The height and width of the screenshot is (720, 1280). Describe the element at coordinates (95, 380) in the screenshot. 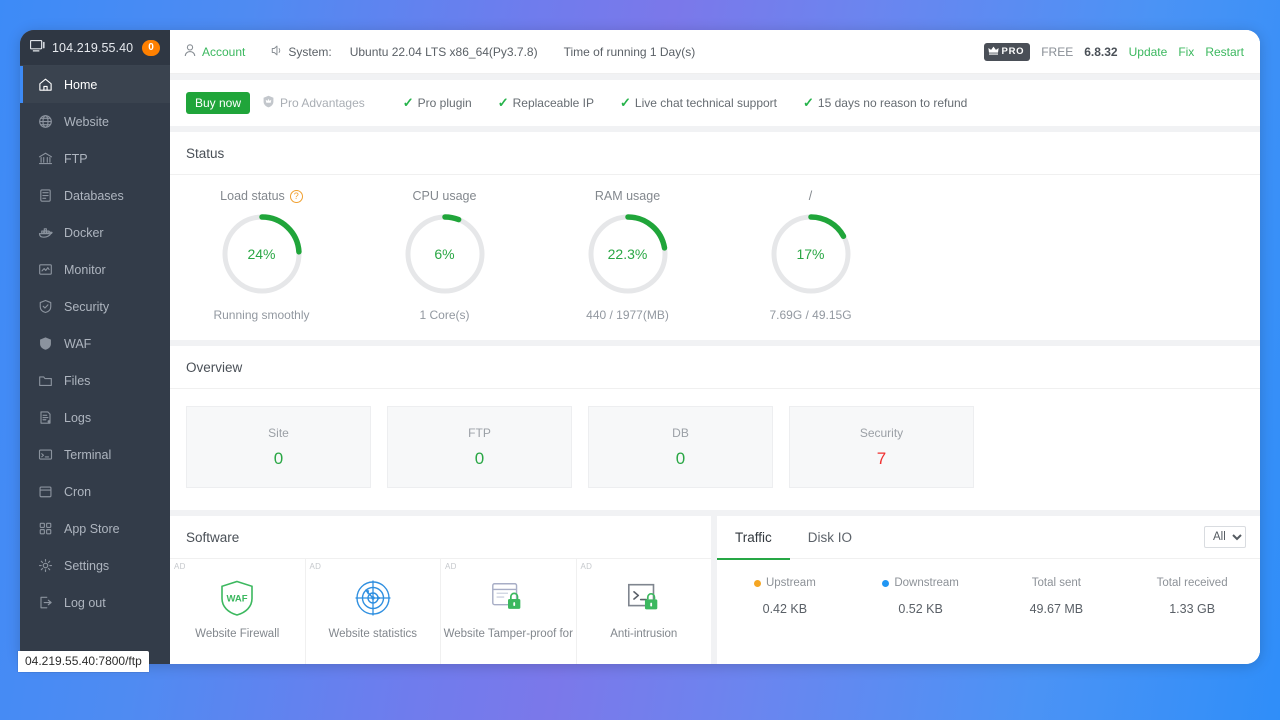

I see `sidebar-item-files: Files` at that location.